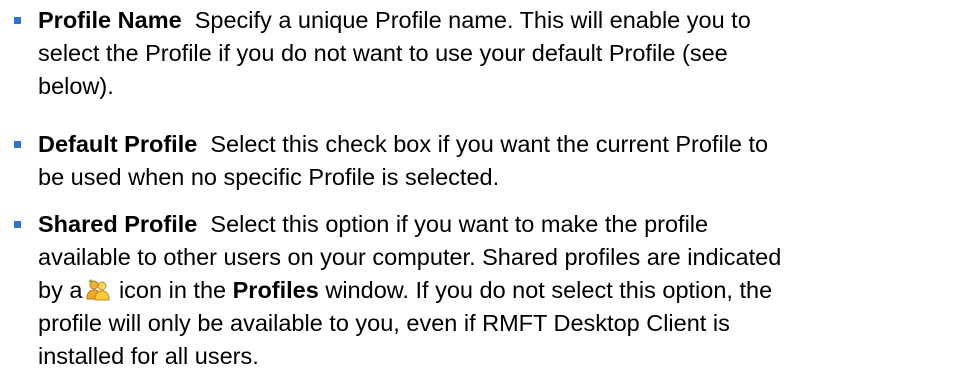 This screenshot has height=377, width=973. I want to click on term-profile-name: Profile Name, so click(110, 20).